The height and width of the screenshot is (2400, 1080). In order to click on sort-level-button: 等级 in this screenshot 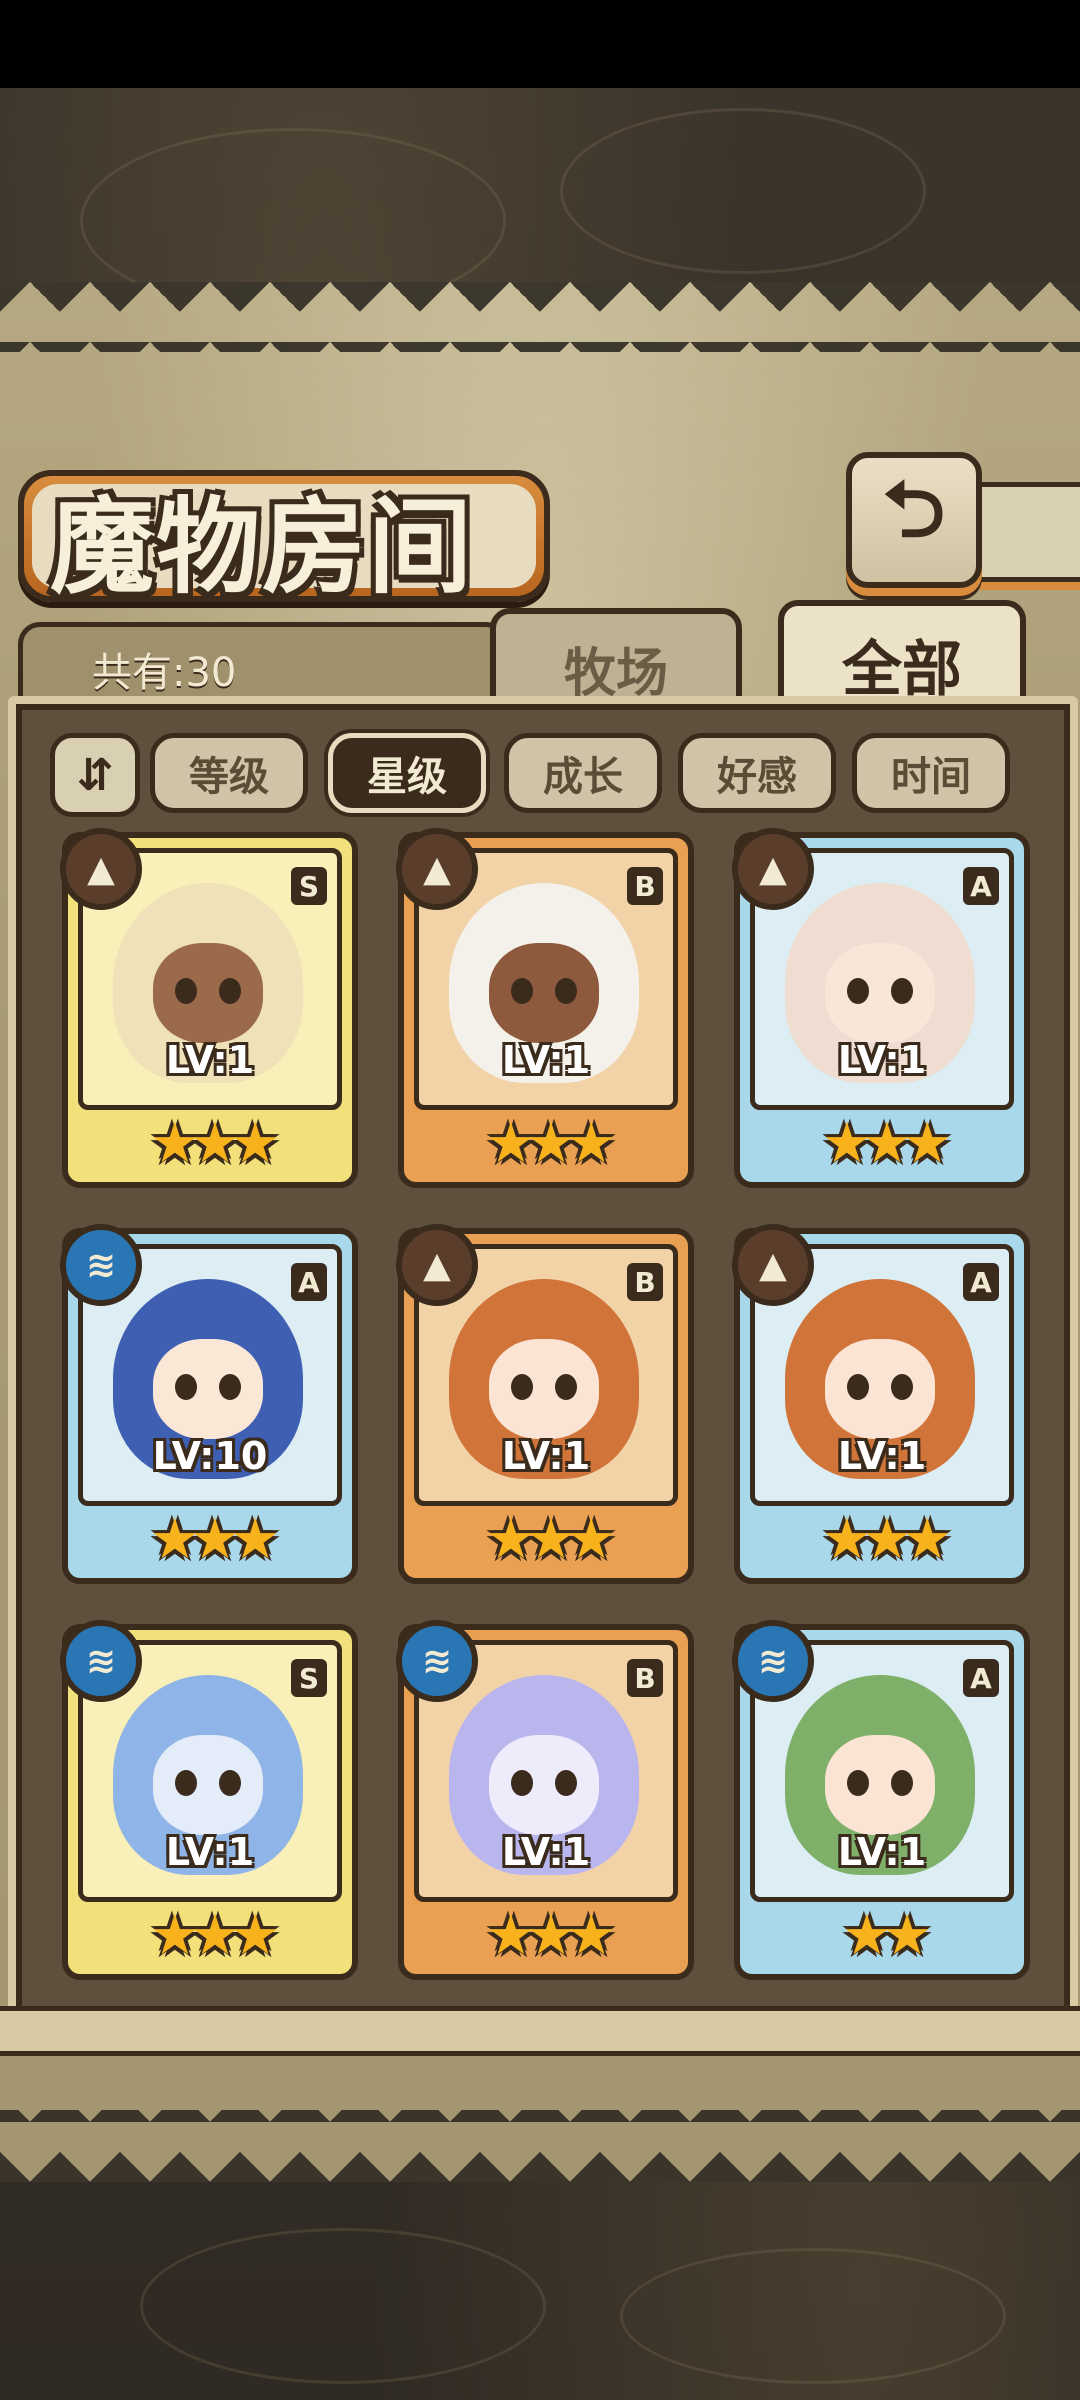, I will do `click(229, 773)`.